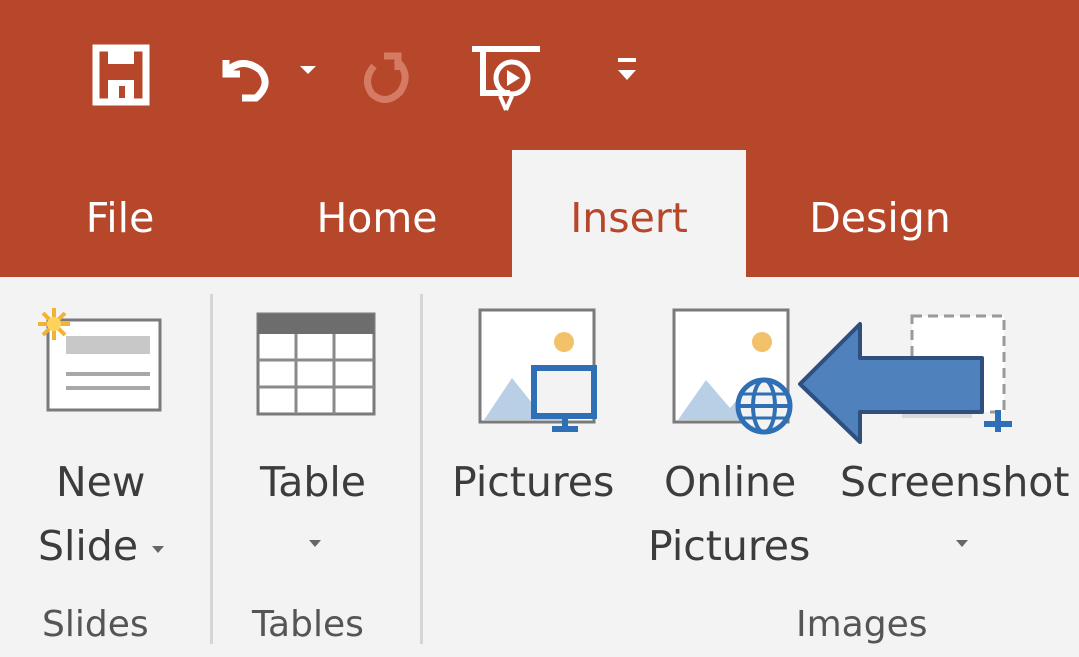 The image size is (1079, 657). What do you see at coordinates (158, 549) in the screenshot?
I see `new-slide-dropdown-icon` at bounding box center [158, 549].